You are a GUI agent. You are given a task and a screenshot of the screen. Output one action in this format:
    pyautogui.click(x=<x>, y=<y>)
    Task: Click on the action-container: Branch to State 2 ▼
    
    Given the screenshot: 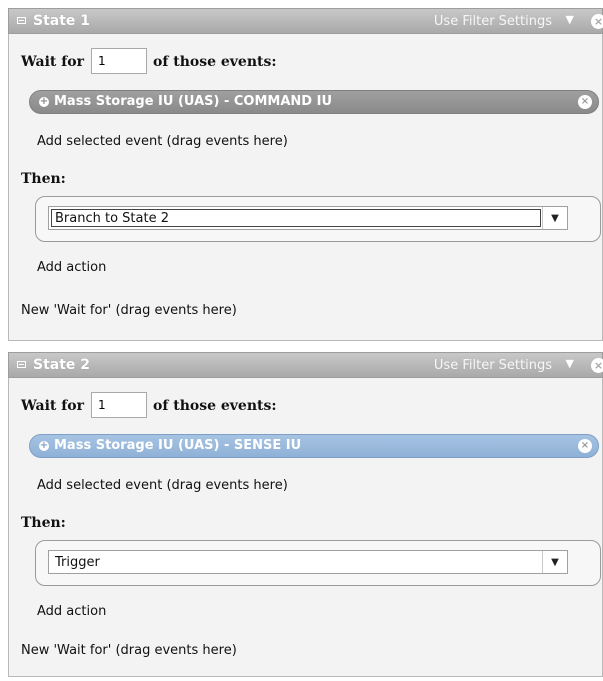 What is the action you would take?
    pyautogui.click(x=318, y=219)
    